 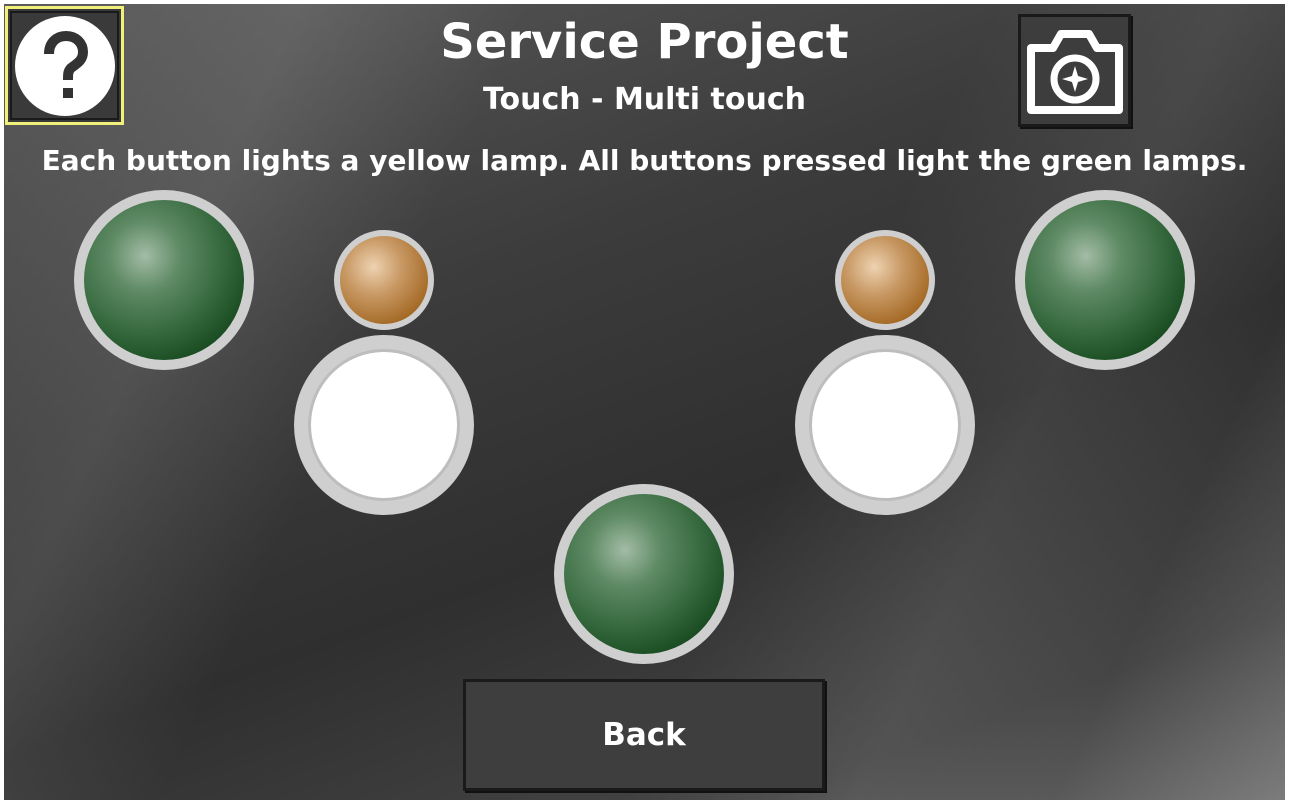 I want to click on touch-button-right, so click(x=885, y=425).